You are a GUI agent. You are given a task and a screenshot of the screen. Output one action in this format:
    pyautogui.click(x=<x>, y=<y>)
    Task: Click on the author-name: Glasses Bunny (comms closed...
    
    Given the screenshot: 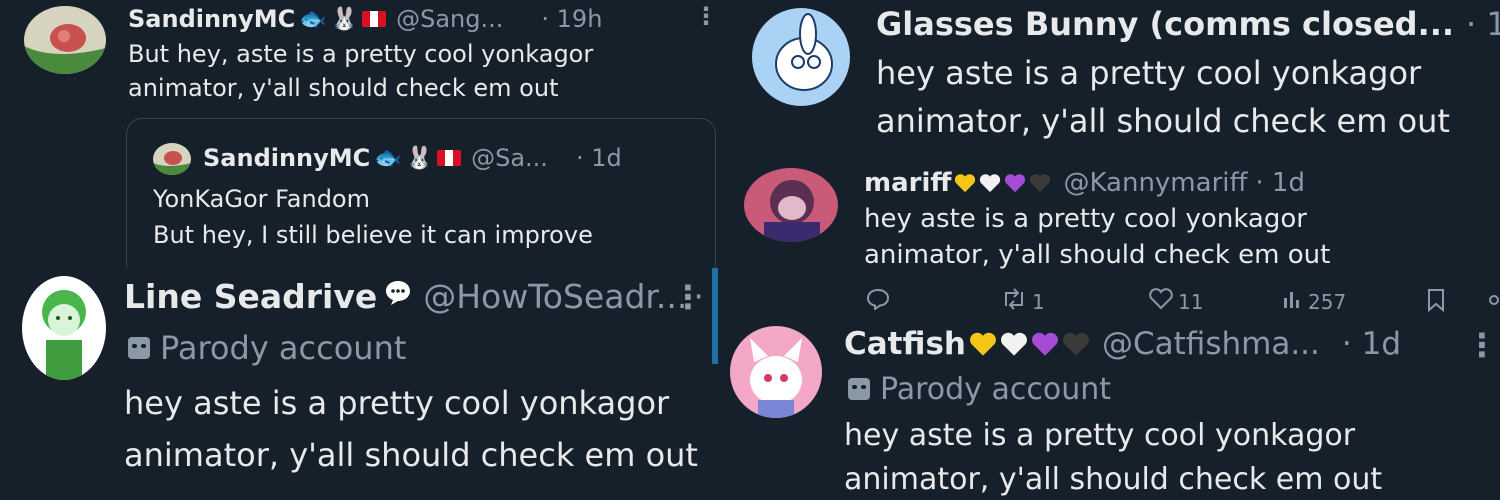 What is the action you would take?
    pyautogui.click(x=1165, y=24)
    